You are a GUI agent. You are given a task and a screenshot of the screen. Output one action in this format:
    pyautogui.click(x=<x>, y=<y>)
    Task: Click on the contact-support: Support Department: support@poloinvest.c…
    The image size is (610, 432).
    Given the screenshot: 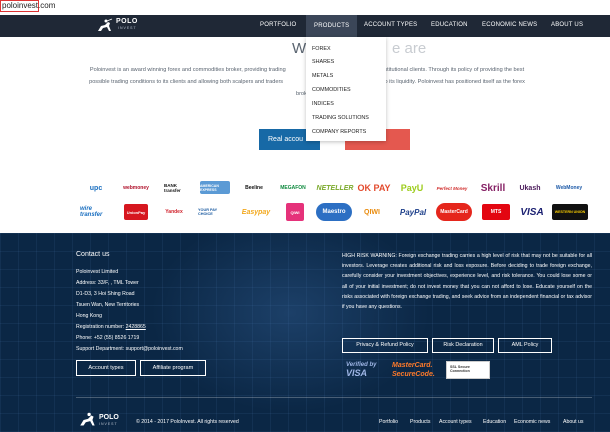 What is the action you would take?
    pyautogui.click(x=129, y=349)
    